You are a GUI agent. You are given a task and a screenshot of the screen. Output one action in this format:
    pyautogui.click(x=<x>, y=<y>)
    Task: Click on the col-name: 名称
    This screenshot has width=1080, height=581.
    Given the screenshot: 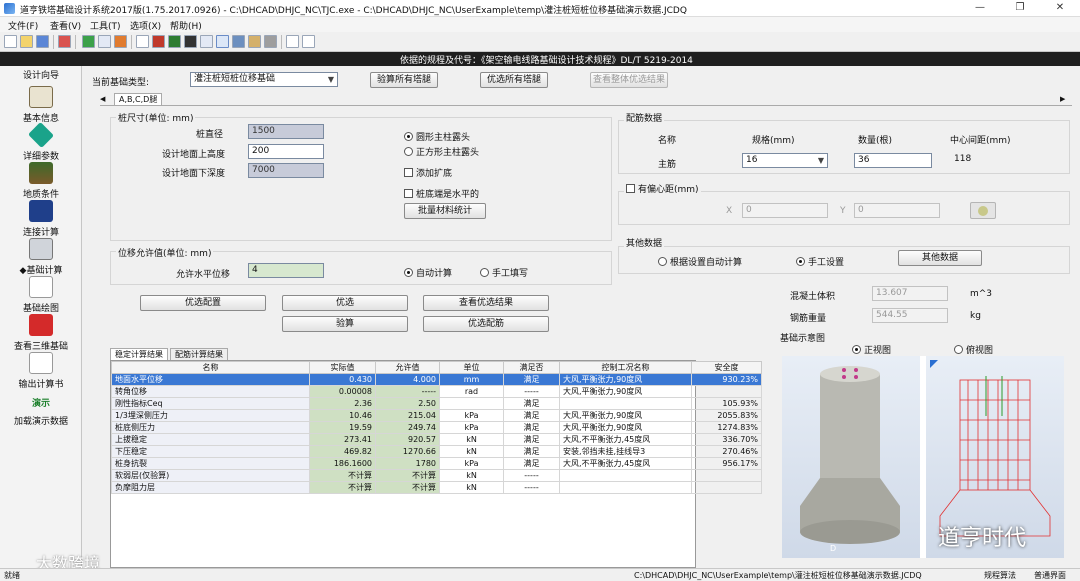 What is the action you would take?
    pyautogui.click(x=210, y=367)
    